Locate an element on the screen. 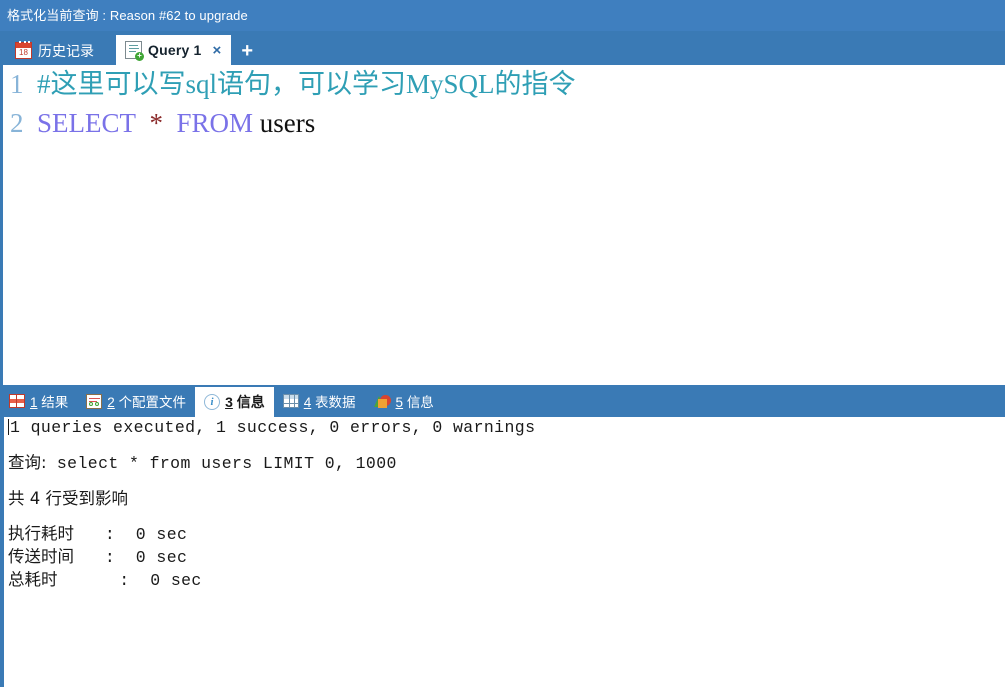  sql-keyword-select: SELECT is located at coordinates (86, 123).